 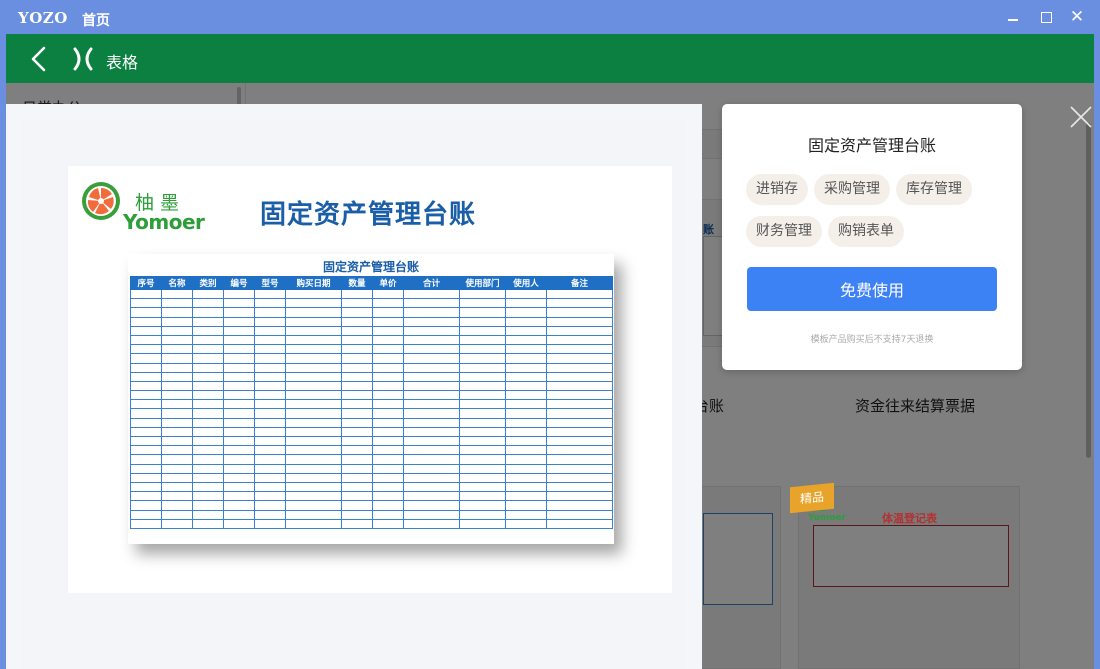 I want to click on title-bar: YOZO 首页 ✕, so click(x=550, y=17).